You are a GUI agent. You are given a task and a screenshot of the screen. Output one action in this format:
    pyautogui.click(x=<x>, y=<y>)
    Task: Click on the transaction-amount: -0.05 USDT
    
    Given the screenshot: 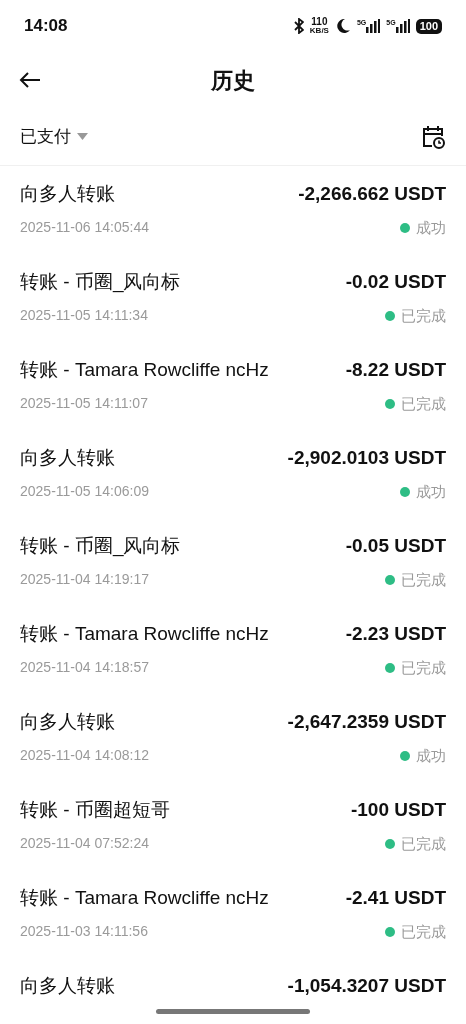 What is the action you would take?
    pyautogui.click(x=395, y=546)
    